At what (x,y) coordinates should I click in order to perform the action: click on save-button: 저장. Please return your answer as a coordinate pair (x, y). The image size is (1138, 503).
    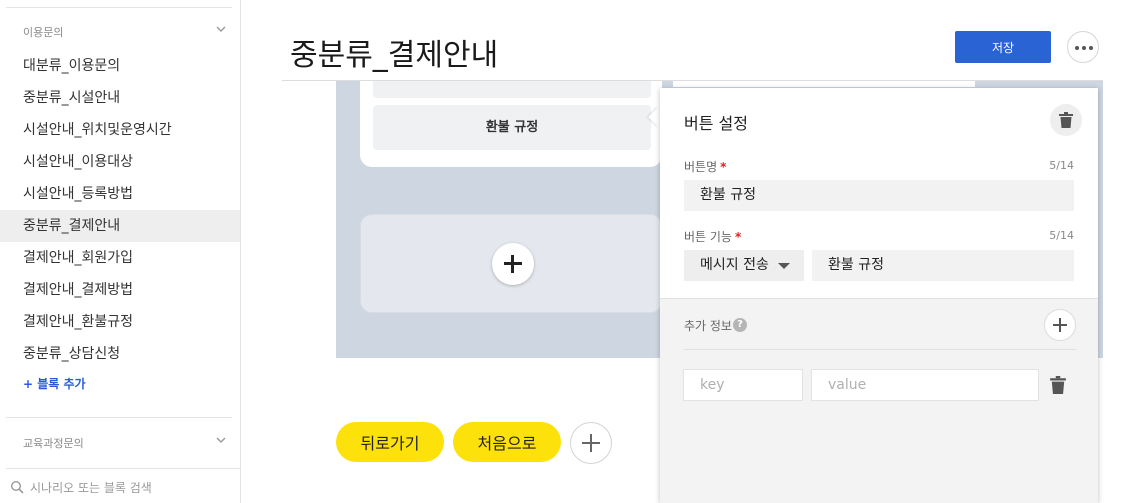
    Looking at the image, I should click on (1003, 47).